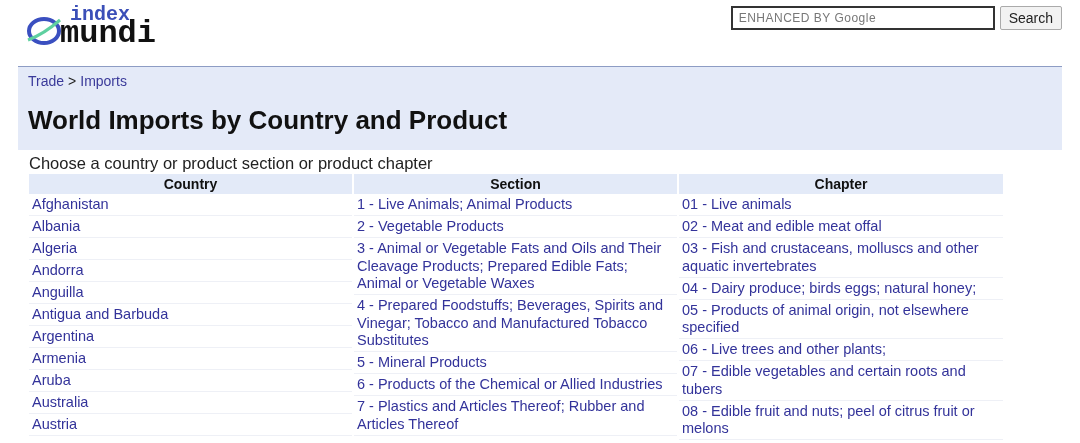 The image size is (1080, 443). What do you see at coordinates (190, 271) in the screenshot?
I see `list-link: Andorra` at bounding box center [190, 271].